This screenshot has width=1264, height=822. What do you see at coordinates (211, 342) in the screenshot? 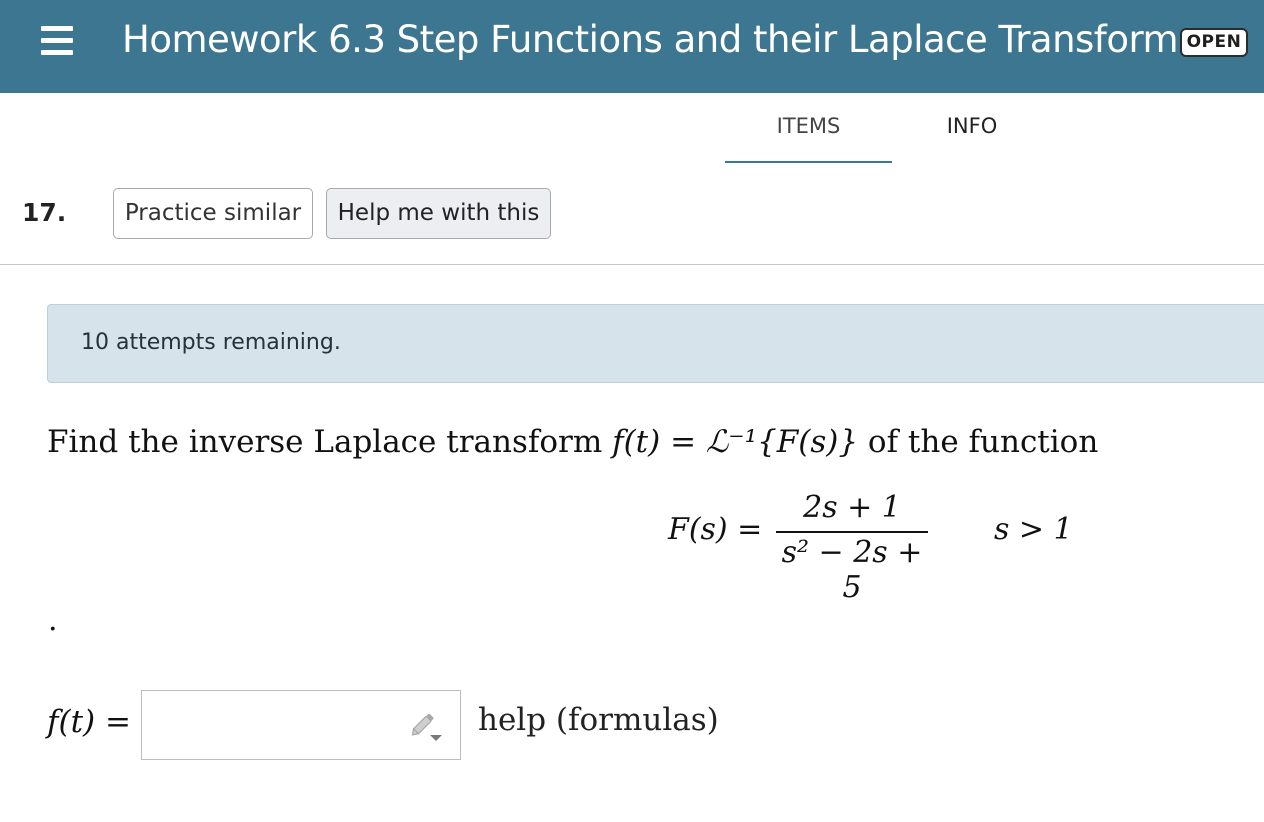
I see `attempts-text: 10 attempts remaining.` at bounding box center [211, 342].